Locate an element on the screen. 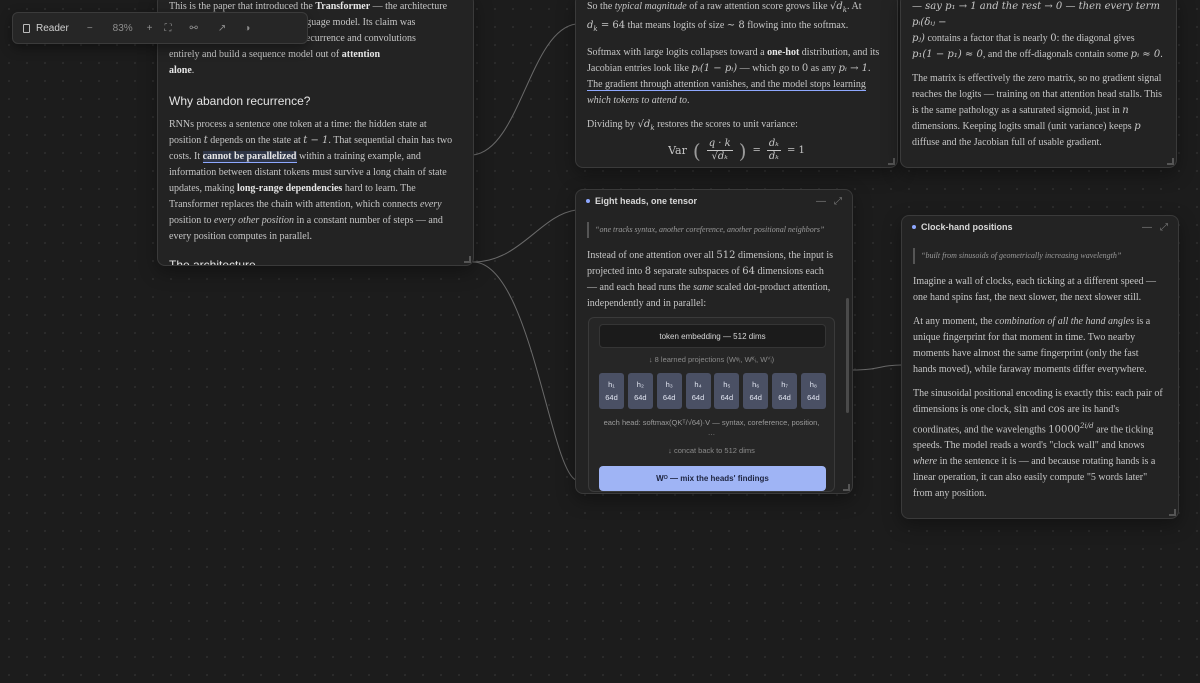  scale-text-1c: . At is located at coordinates (854, 6).